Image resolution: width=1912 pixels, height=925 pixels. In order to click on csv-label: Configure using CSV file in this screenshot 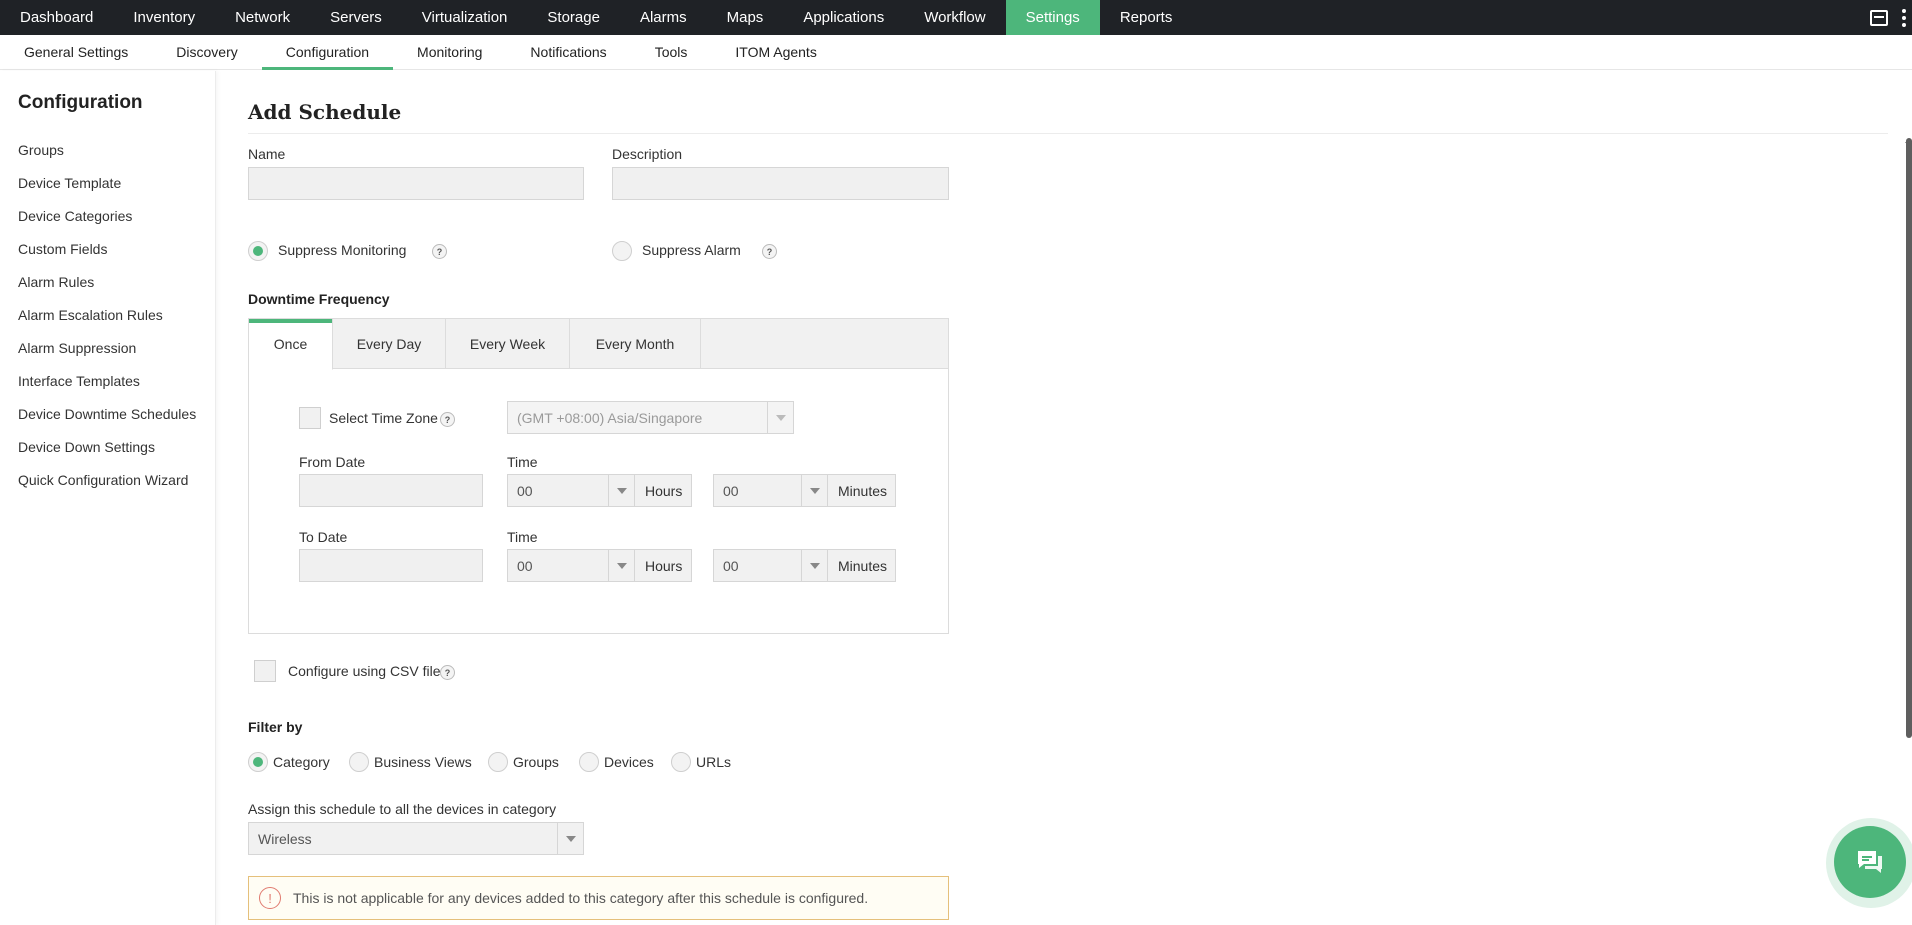, I will do `click(364, 671)`.